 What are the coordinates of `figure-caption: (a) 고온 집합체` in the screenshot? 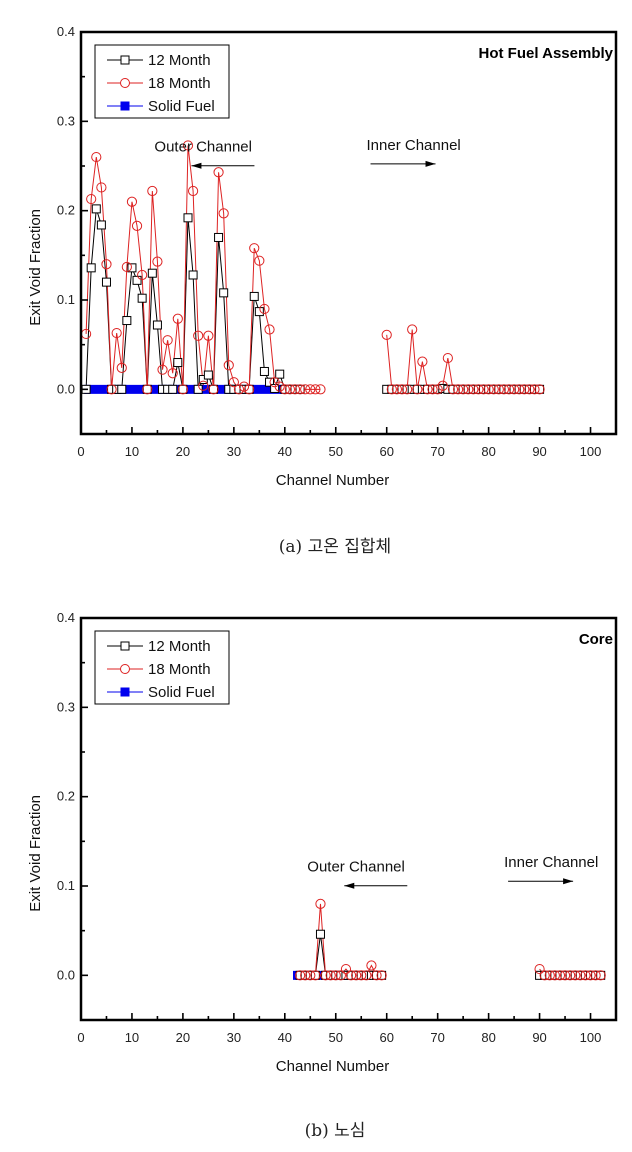 It's located at (335, 547).